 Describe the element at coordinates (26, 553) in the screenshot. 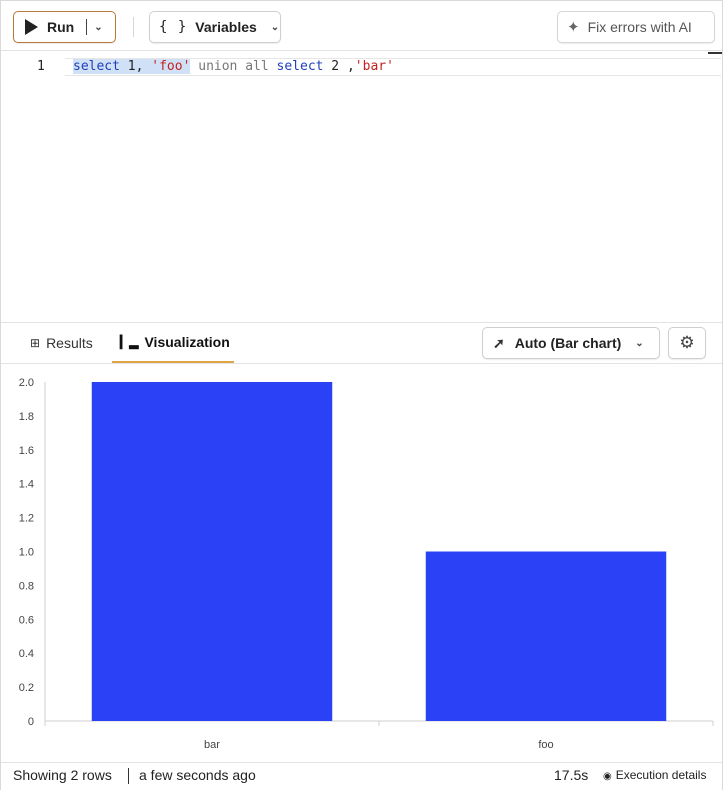

I see `y-tick-label: 1.0` at that location.